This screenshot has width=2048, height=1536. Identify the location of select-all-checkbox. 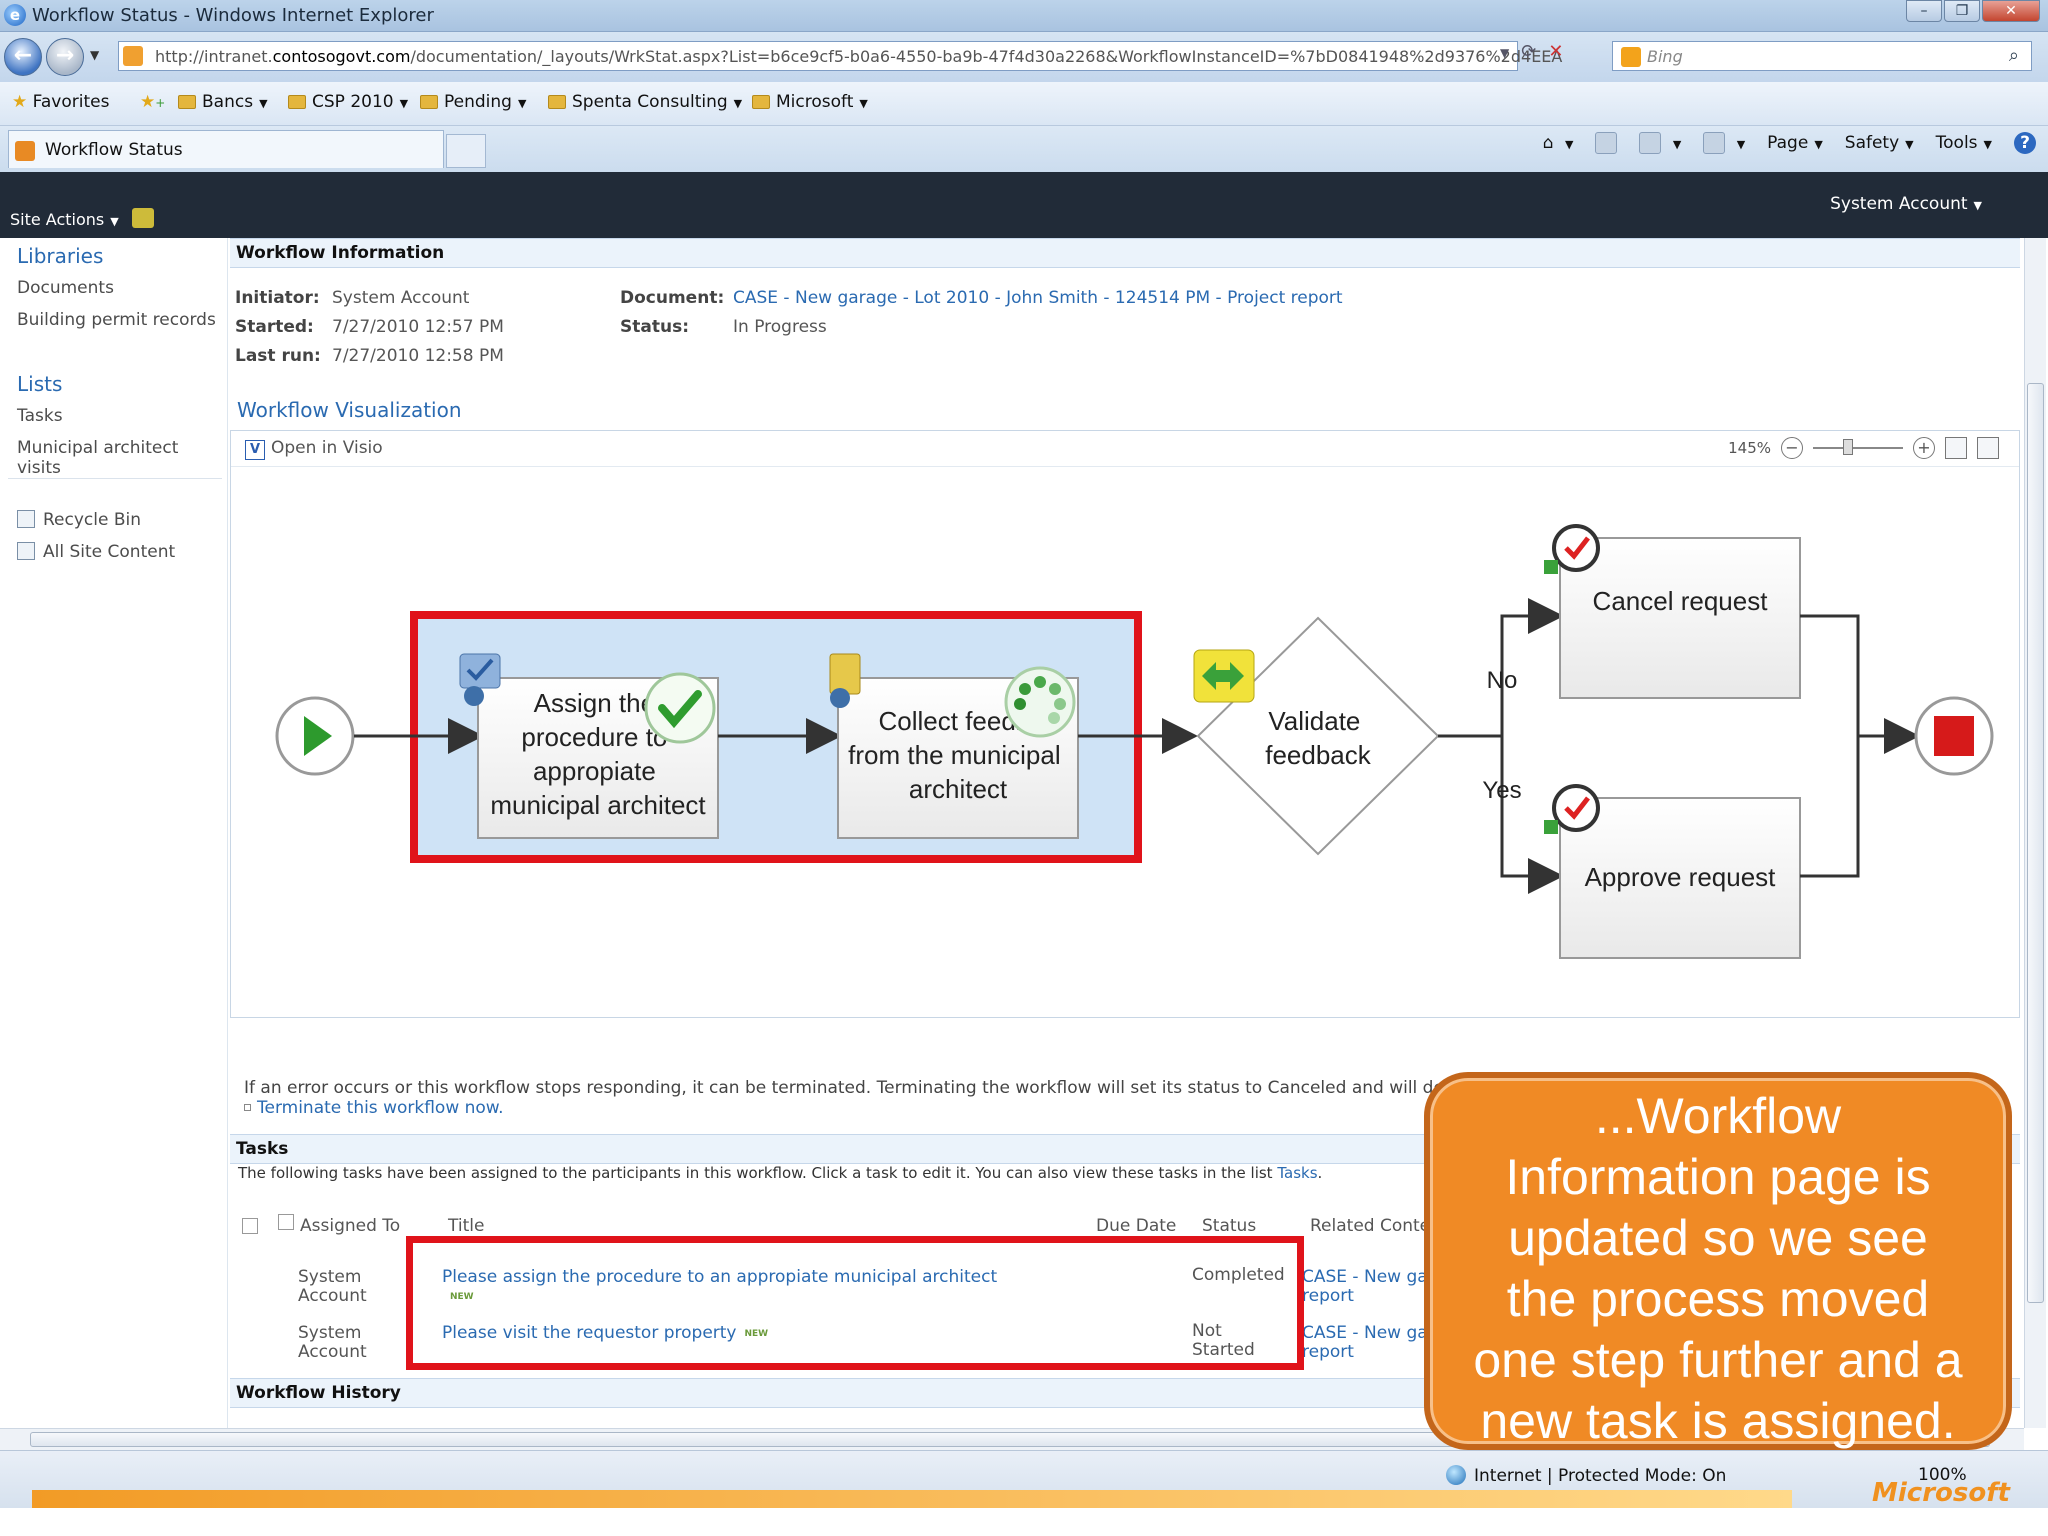
(250, 1226).